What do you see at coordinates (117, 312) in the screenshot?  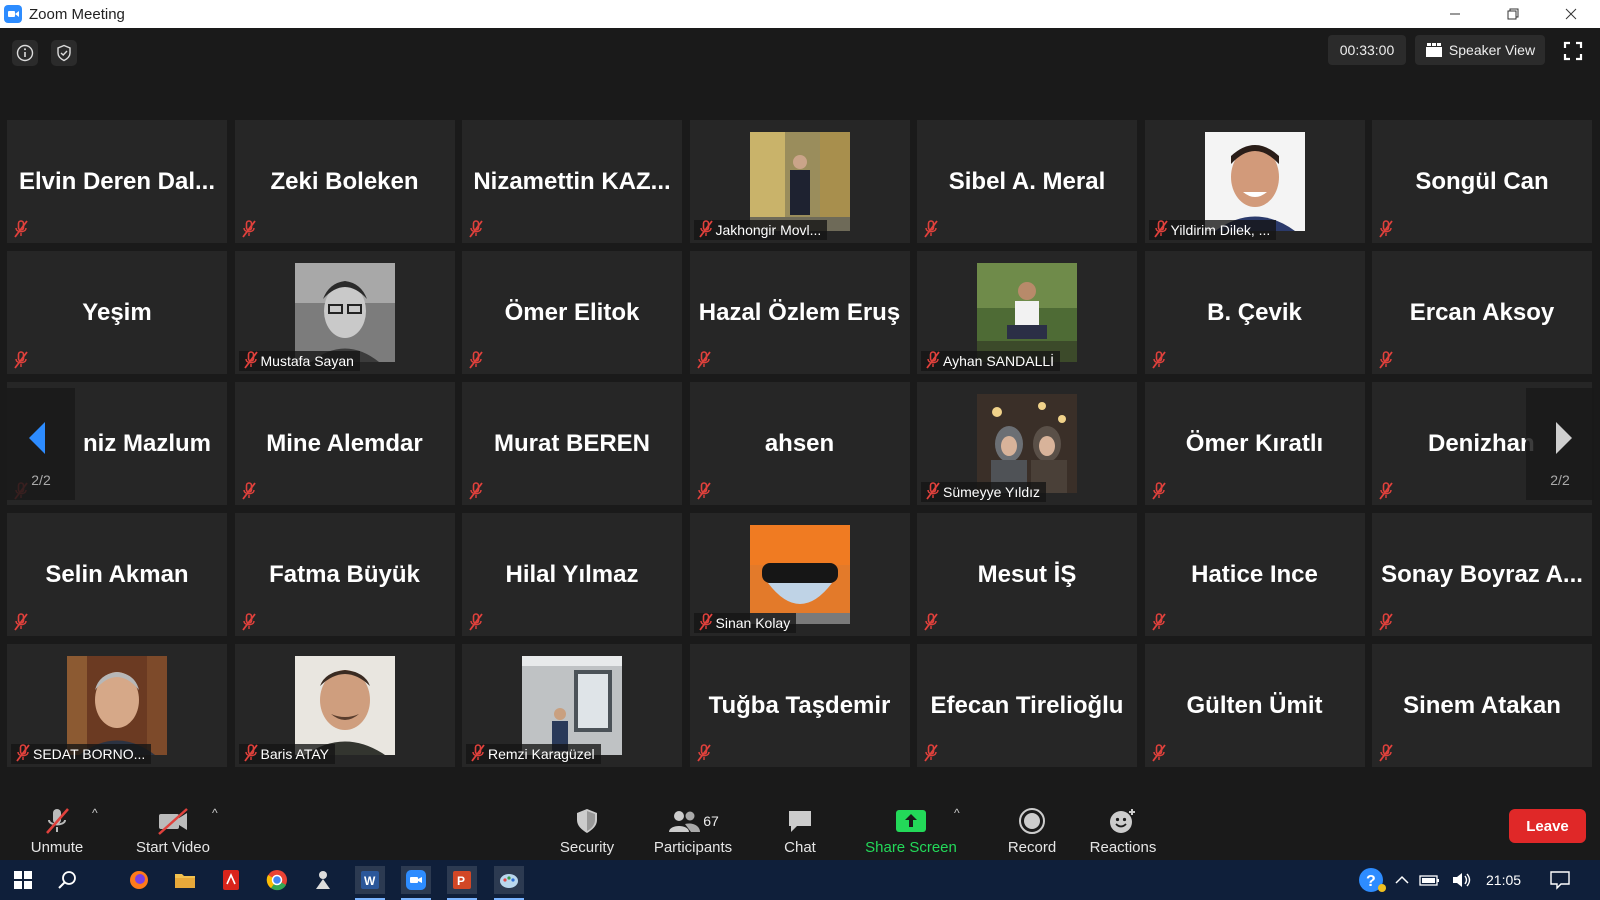 I see `participant-tile: Yeşim` at bounding box center [117, 312].